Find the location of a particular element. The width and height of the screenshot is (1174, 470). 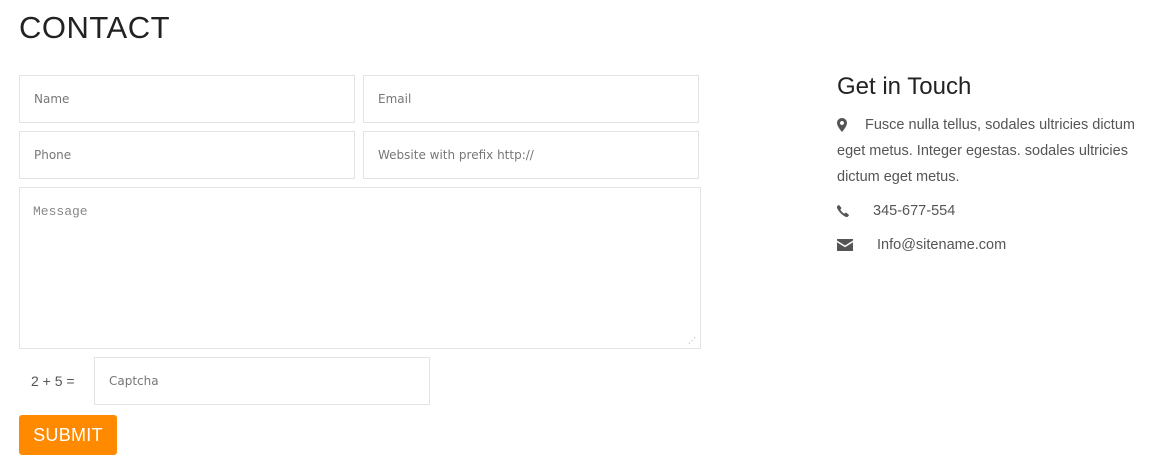

email-row: Info@sitename.com is located at coordinates (1002, 245).